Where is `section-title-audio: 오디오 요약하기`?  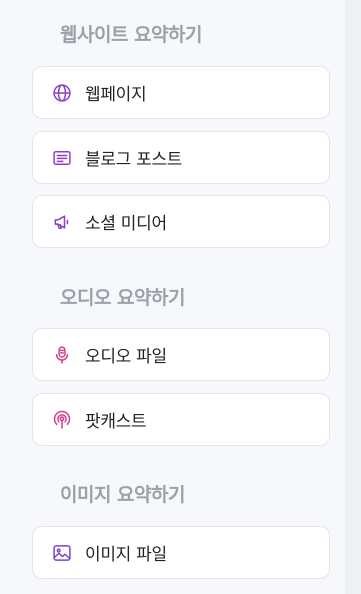
section-title-audio: 오디오 요약하기 is located at coordinates (122, 298).